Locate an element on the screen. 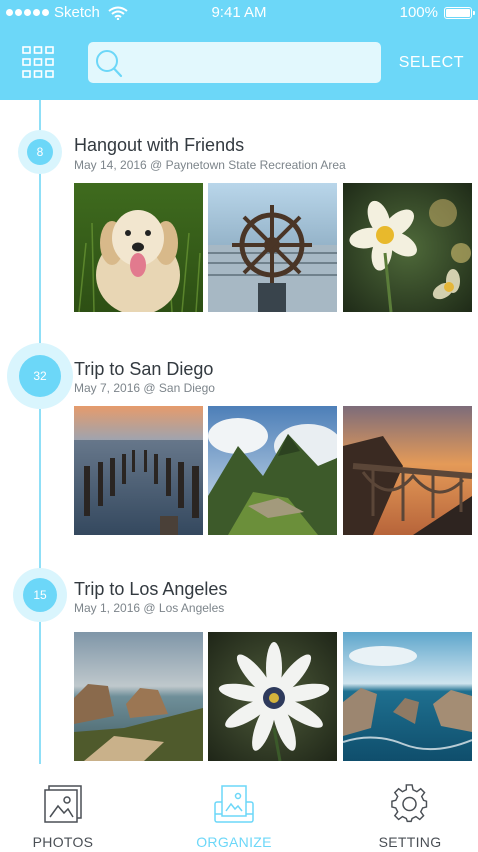  event-subtitle: May 7, 2016 @ San Diego is located at coordinates (144, 388).